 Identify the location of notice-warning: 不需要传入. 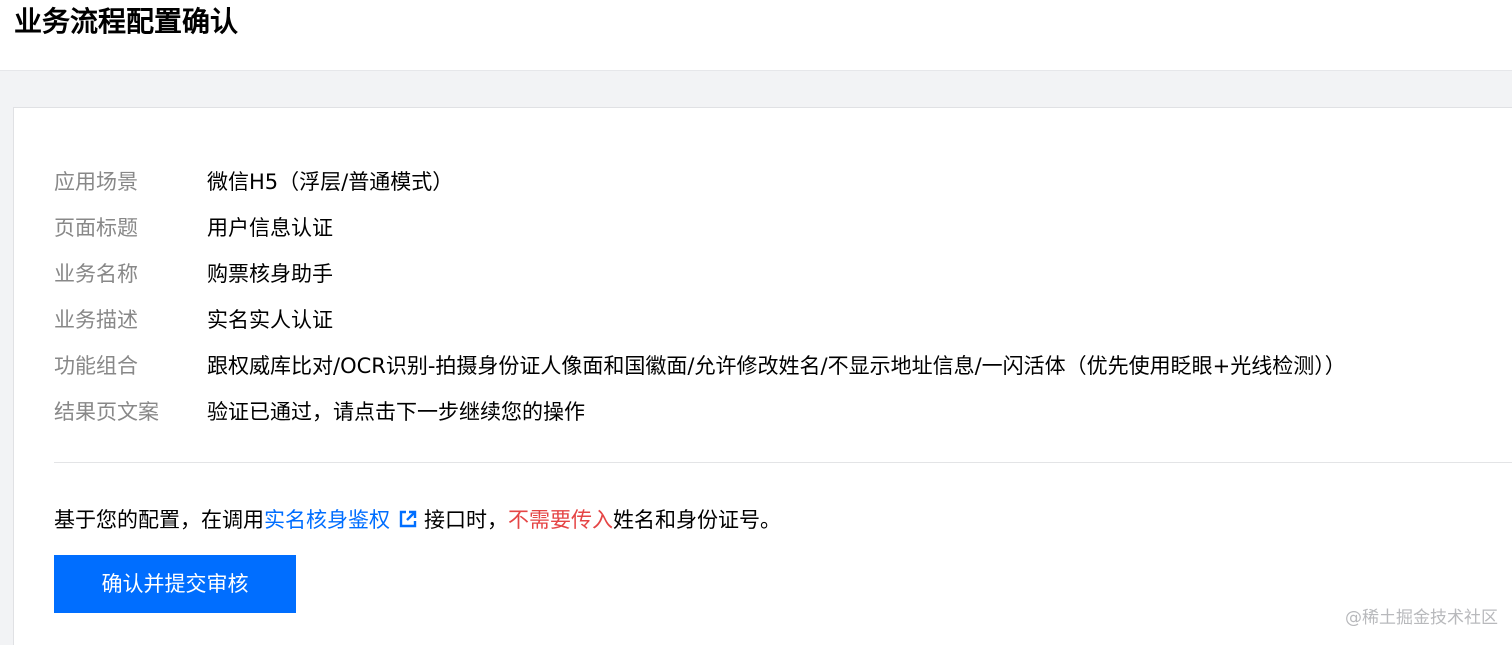
(560, 520).